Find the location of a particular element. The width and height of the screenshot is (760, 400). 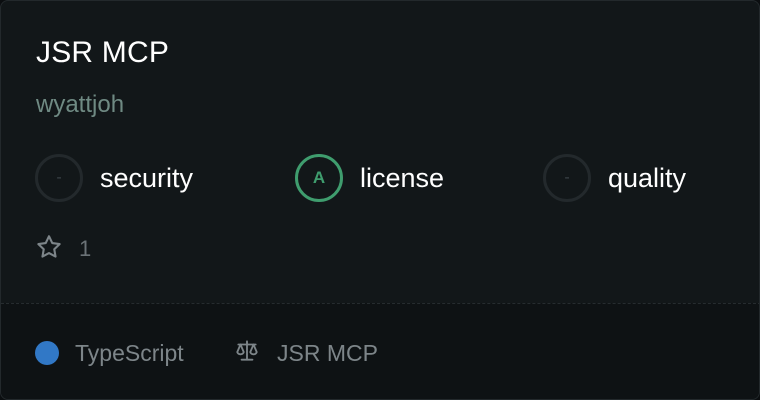

star-outline-icon is located at coordinates (49, 249).